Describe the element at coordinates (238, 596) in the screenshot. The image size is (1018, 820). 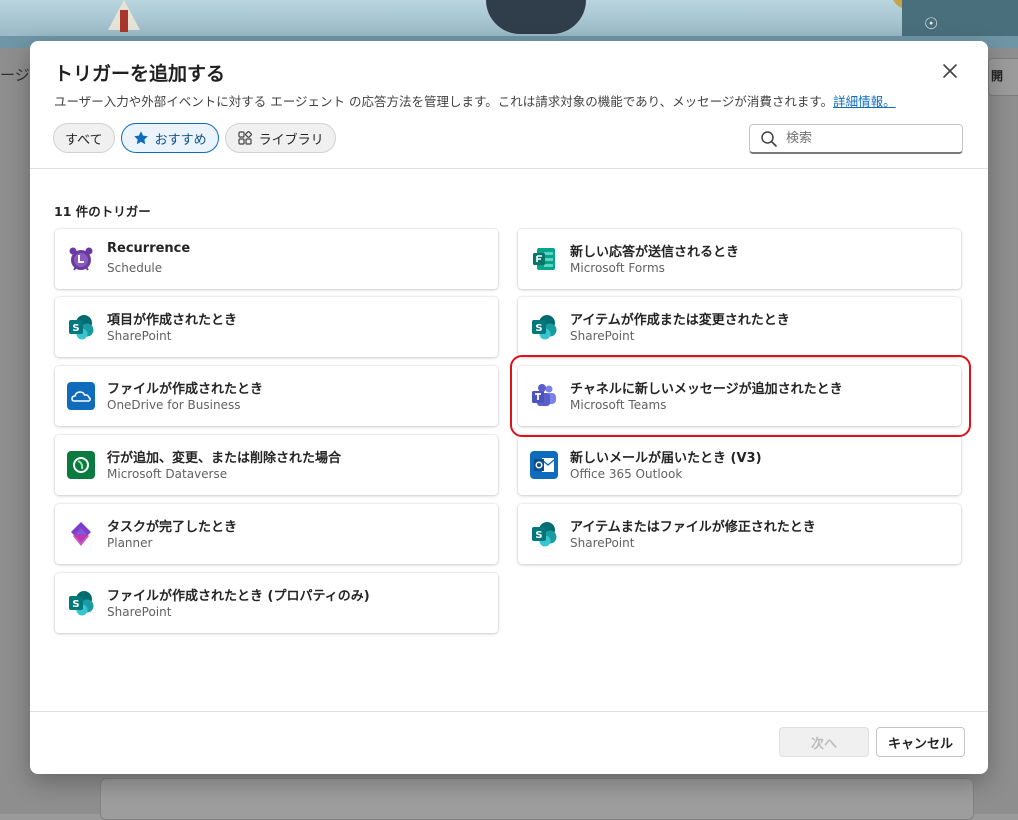
I see `trigger-title: ファイルが作成されたとき (プロパティのみ)` at that location.